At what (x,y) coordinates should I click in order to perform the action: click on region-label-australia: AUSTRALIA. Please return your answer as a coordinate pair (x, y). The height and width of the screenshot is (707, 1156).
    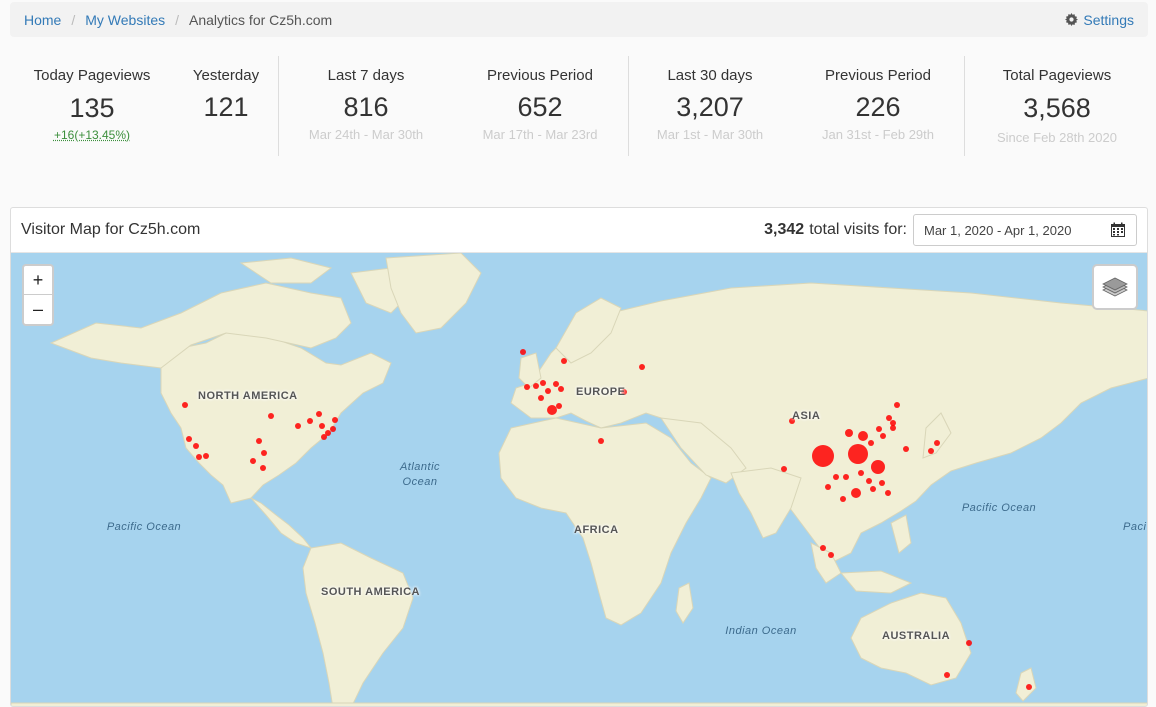
    Looking at the image, I should click on (916, 636).